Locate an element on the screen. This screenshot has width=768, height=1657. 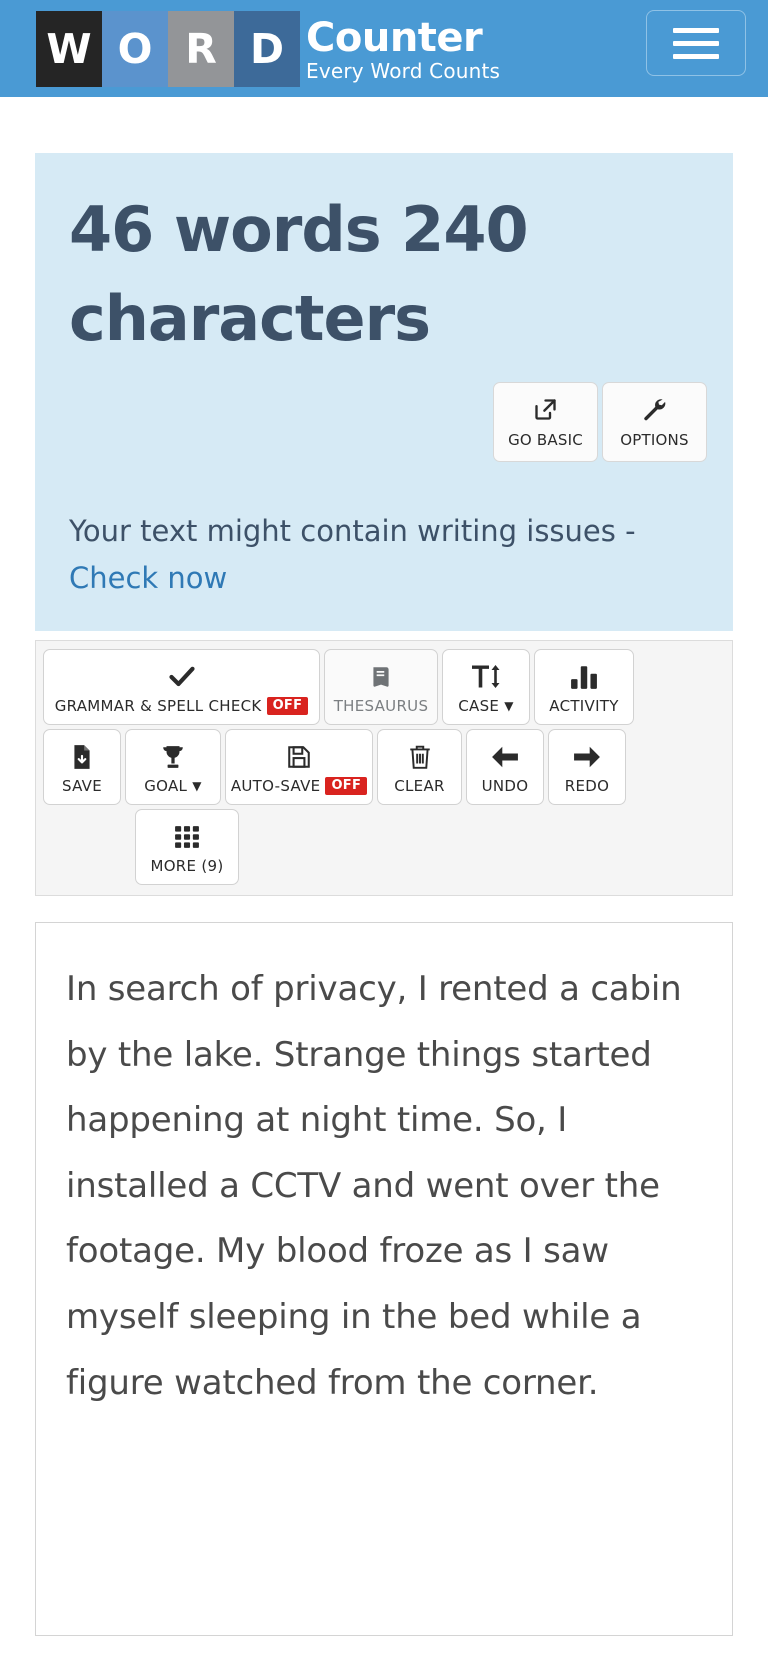
more-button: MORE (9) is located at coordinates (187, 847).